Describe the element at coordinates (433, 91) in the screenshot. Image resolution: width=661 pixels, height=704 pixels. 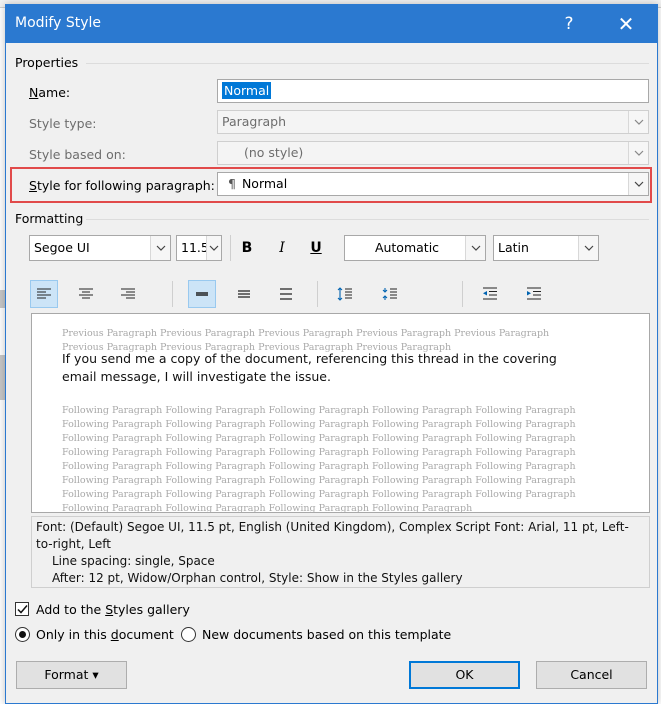
I see `name-input: Normal` at that location.